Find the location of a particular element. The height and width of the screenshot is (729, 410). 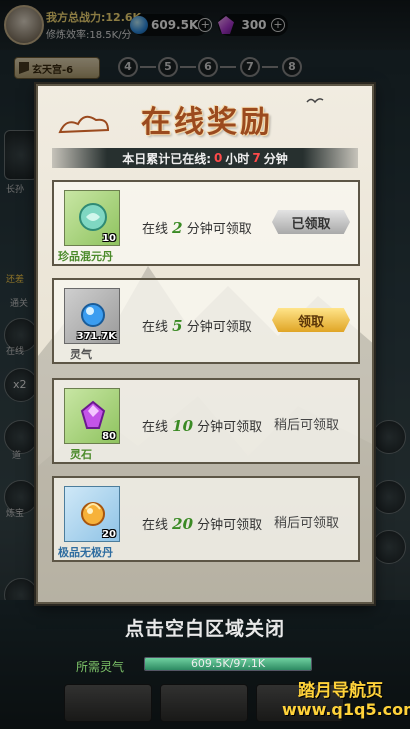

online-prefix: 本日累计已在线: is located at coordinates (167, 158).